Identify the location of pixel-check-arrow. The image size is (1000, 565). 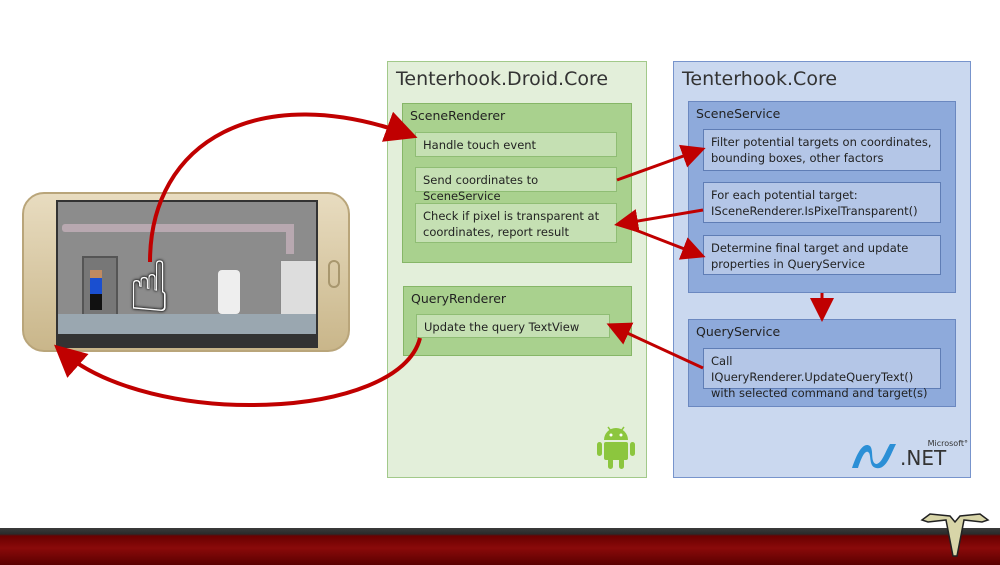
(659, 220).